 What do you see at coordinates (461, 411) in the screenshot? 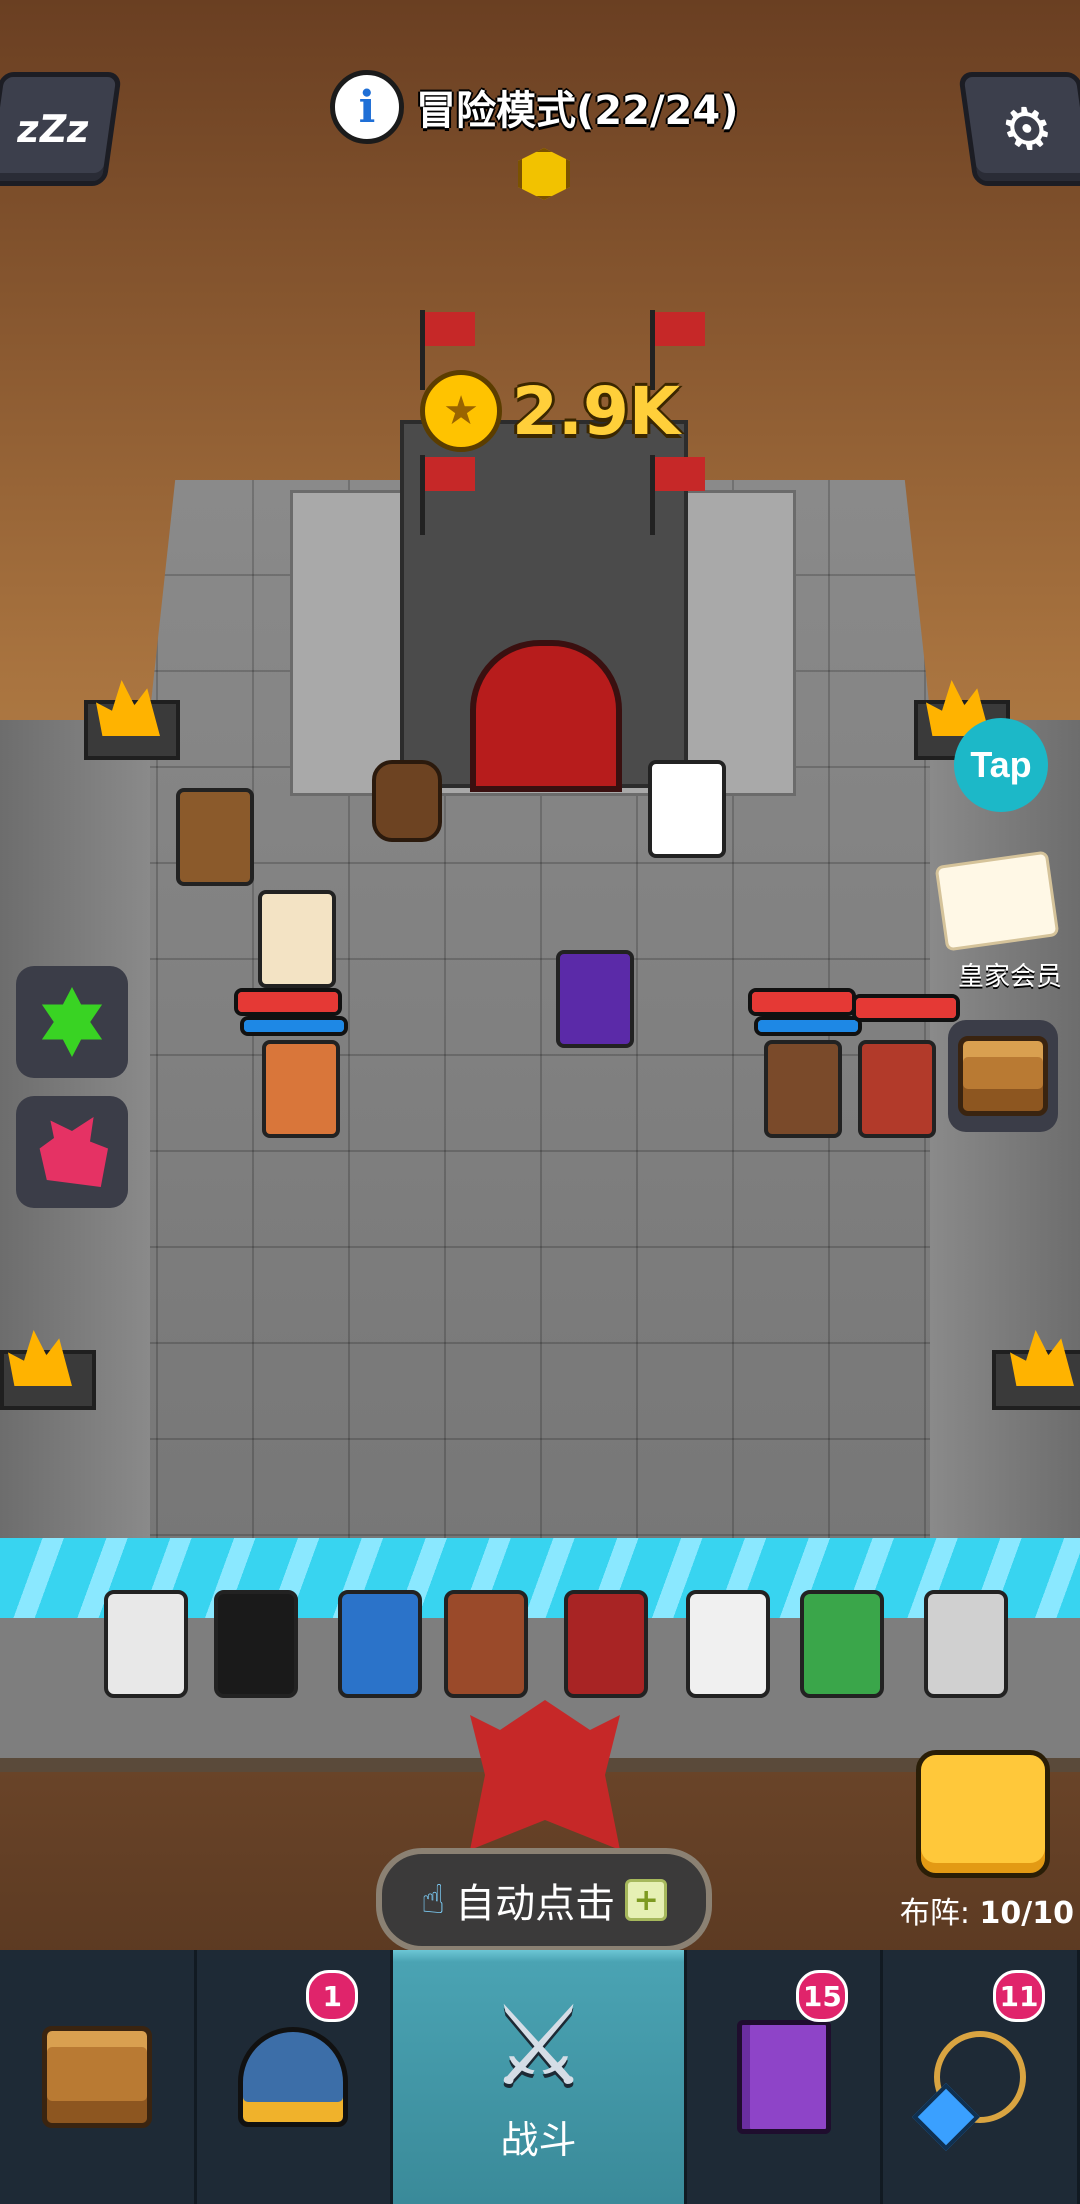
I see `gold-coin-icon: ★` at bounding box center [461, 411].